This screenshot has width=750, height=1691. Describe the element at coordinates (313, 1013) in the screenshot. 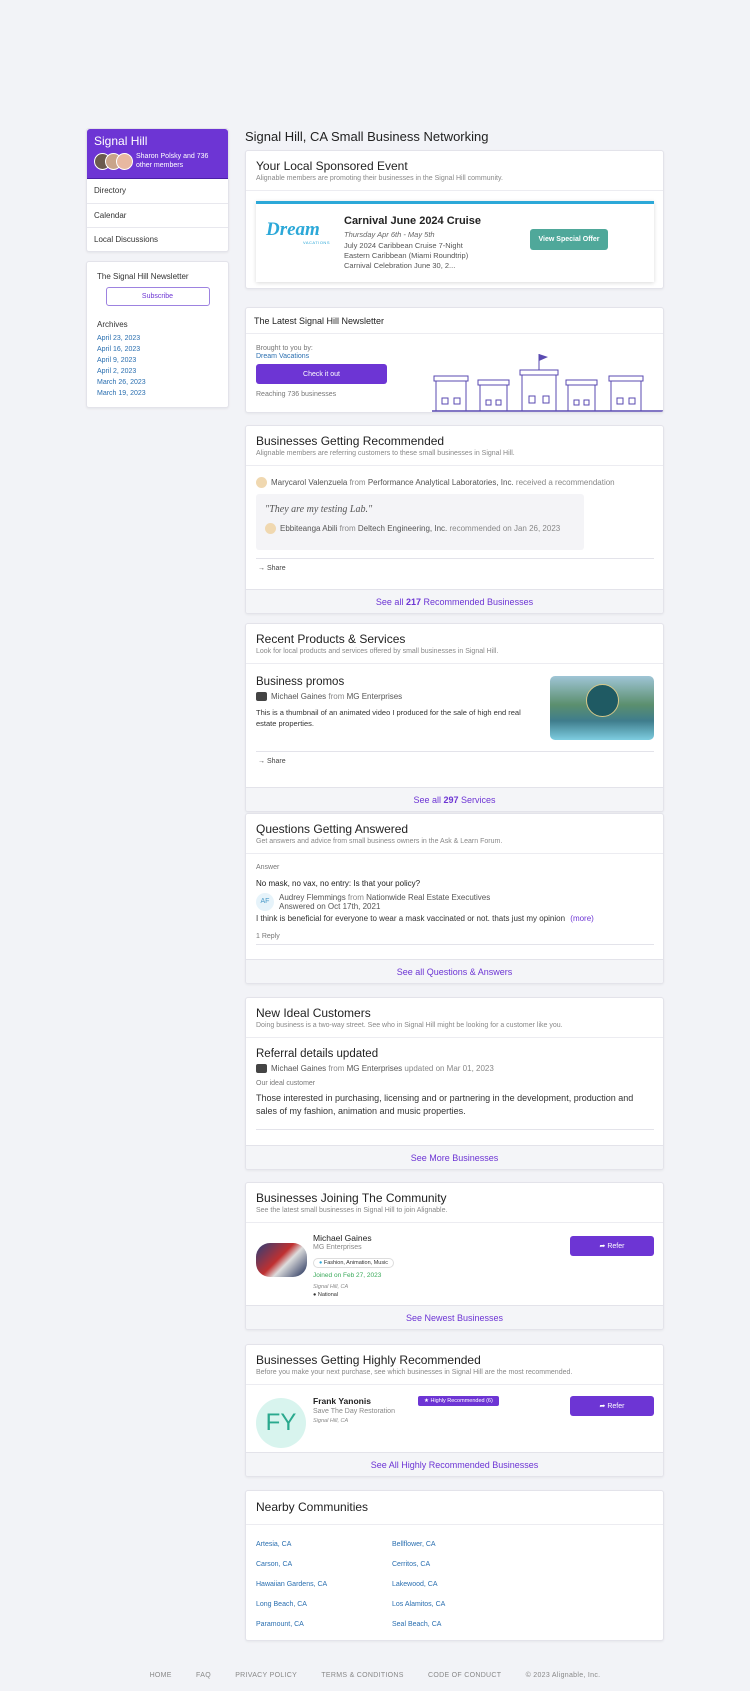

I see `card-title: New Ideal Customers` at that location.